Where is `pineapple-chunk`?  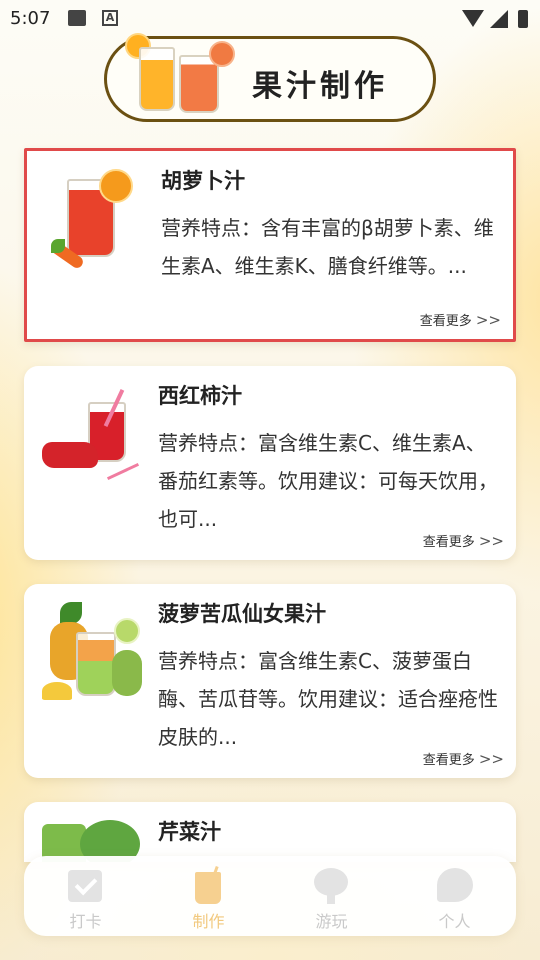
pineapple-chunk is located at coordinates (57, 691).